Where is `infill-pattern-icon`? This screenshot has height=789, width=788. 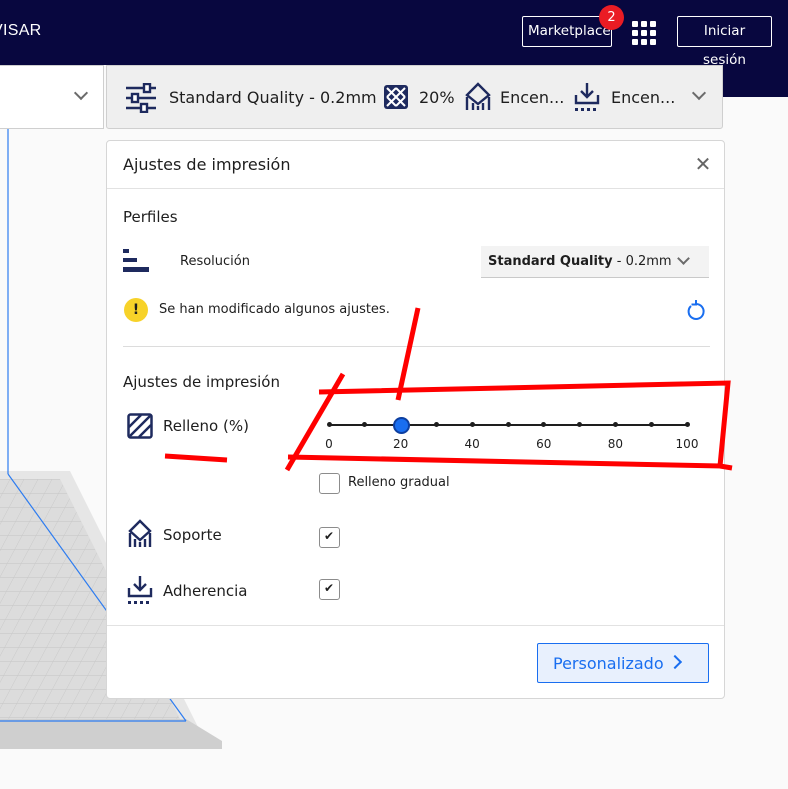 infill-pattern-icon is located at coordinates (396, 97).